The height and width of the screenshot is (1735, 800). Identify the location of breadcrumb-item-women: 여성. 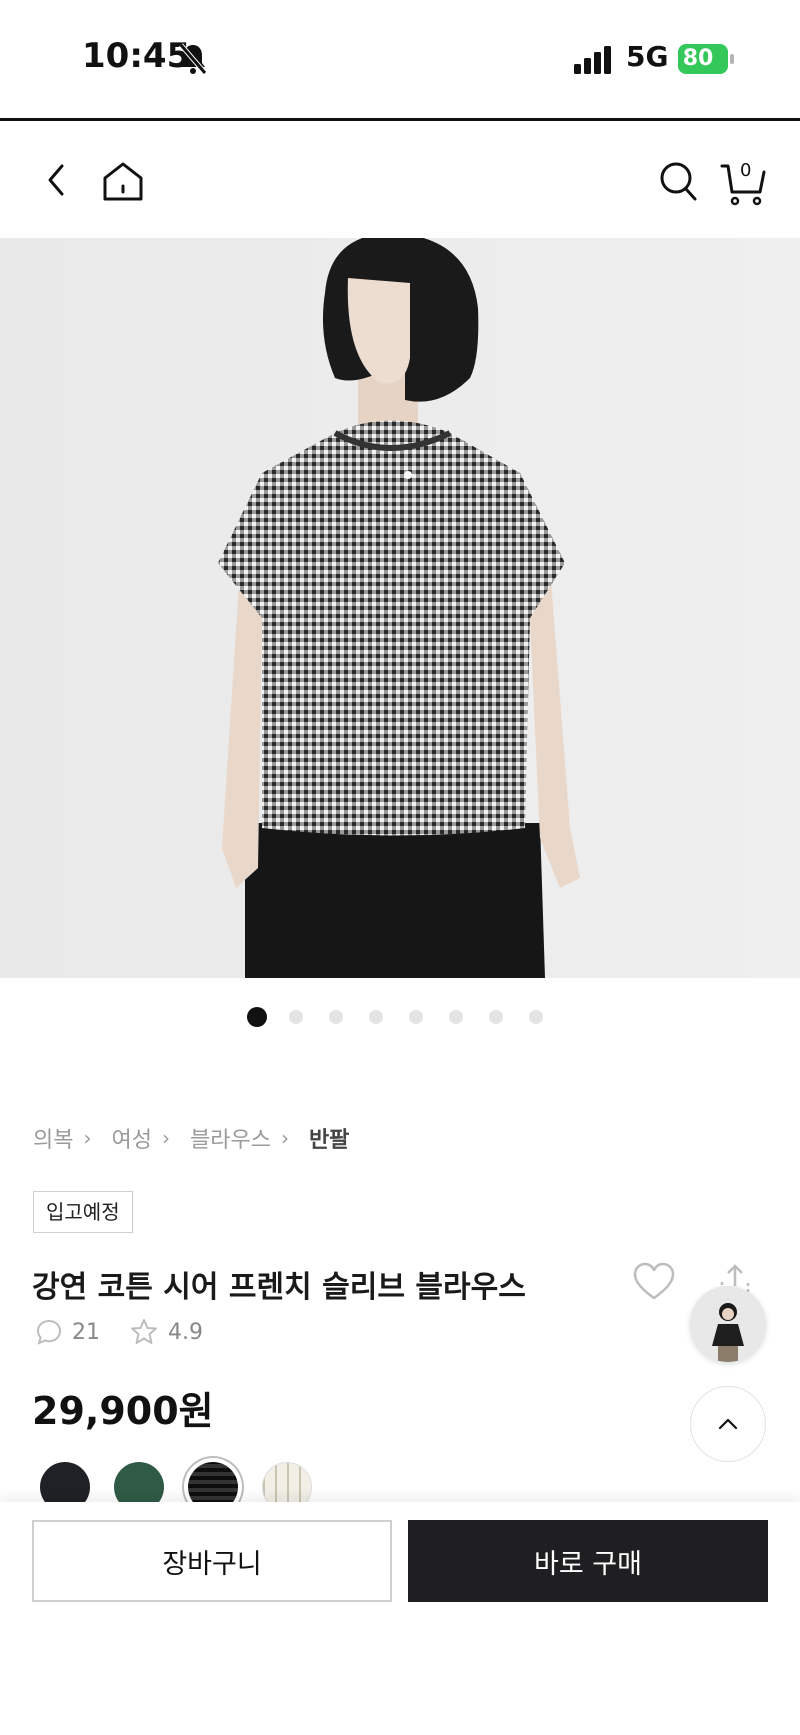
(131, 1138).